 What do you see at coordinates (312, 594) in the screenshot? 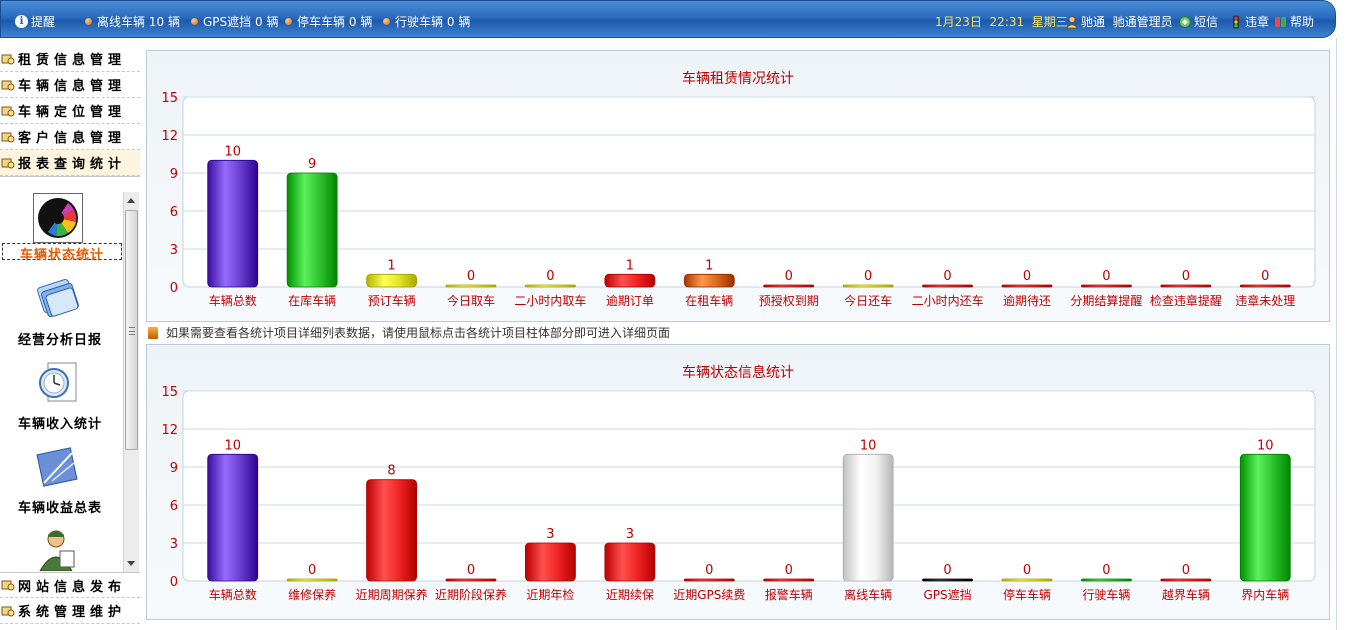
I see `x-tick-label: 维修保养` at bounding box center [312, 594].